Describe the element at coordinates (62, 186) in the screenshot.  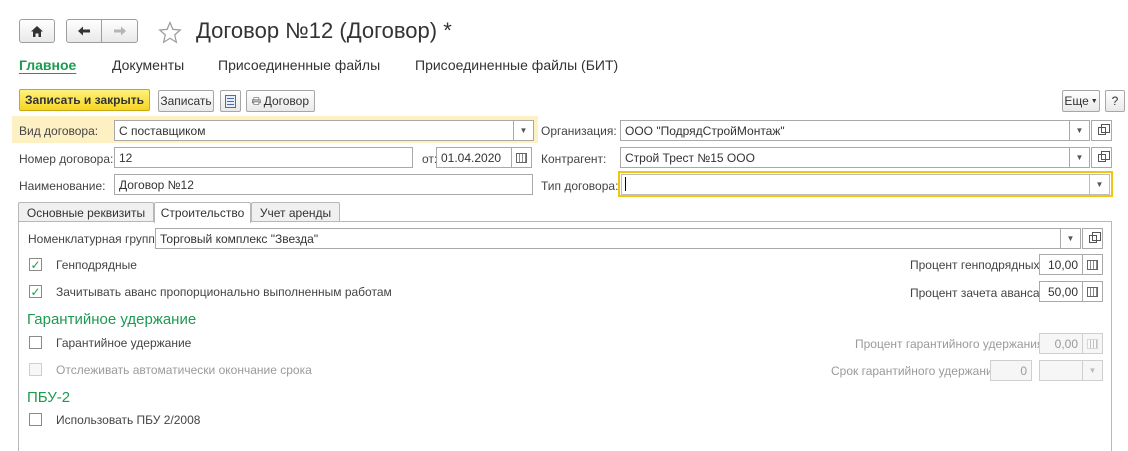
I see `name-label: Наименование:` at that location.